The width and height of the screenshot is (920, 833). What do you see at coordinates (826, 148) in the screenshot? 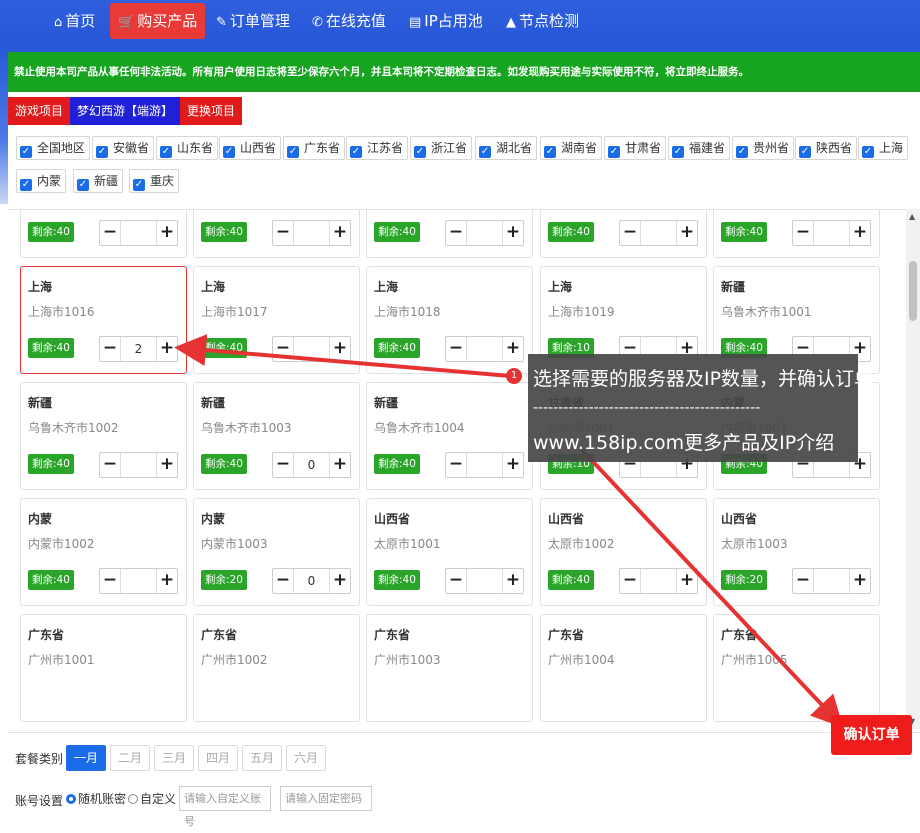
I see `region-checkbox: ✓ 陕西省` at bounding box center [826, 148].